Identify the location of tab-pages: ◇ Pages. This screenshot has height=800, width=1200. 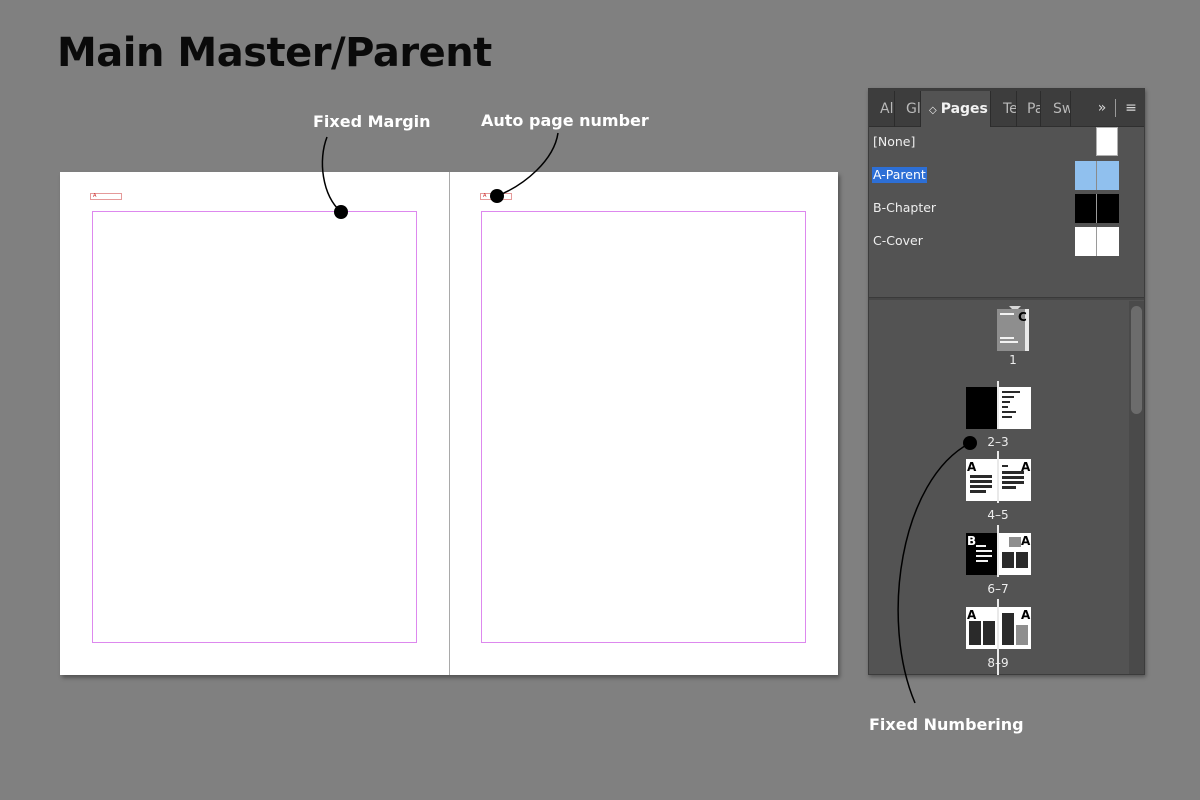
(956, 109).